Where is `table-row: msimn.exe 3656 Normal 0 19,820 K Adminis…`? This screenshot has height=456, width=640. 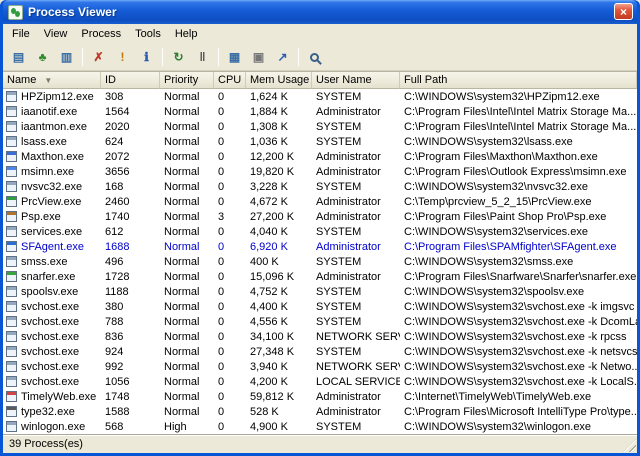
table-row: msimn.exe 3656 Normal 0 19,820 K Adminis… is located at coordinates (320, 171).